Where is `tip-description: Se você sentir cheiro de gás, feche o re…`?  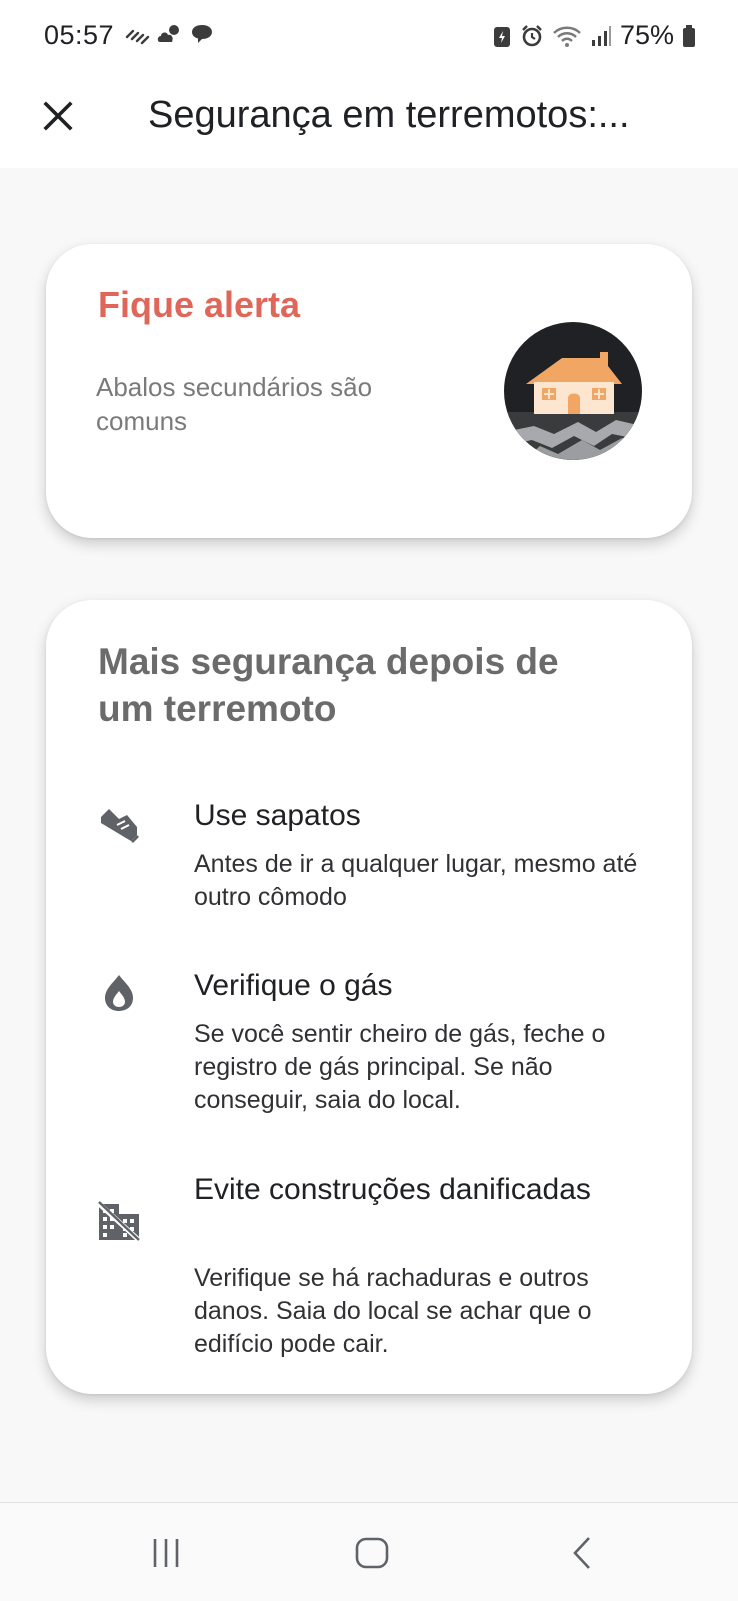
tip-description: Se você sentir cheiro de gás, feche o re… is located at coordinates (400, 1067).